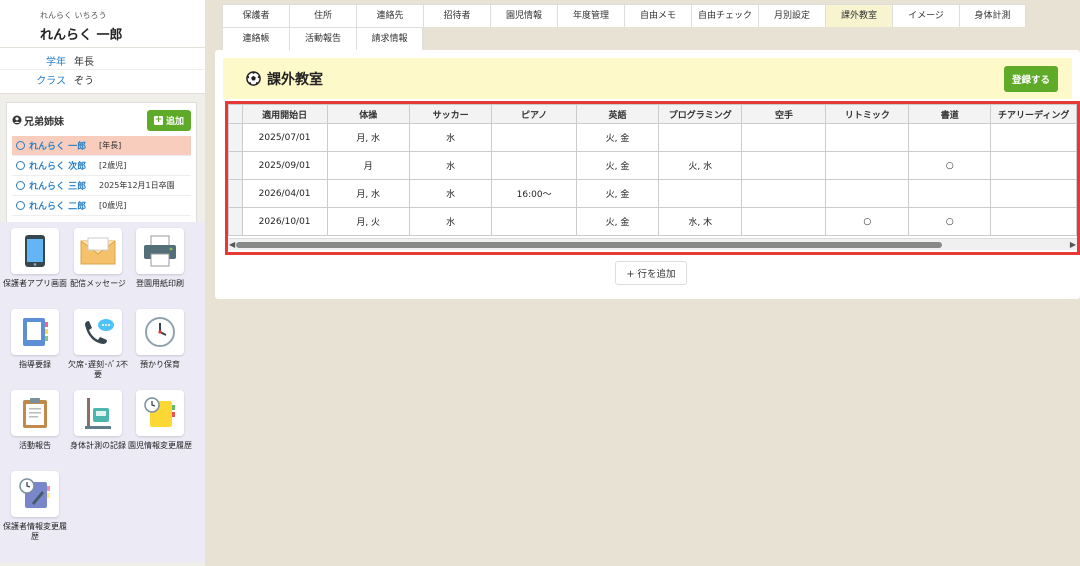 The width and height of the screenshot is (1080, 566). I want to click on column-header: 書道, so click(950, 114).